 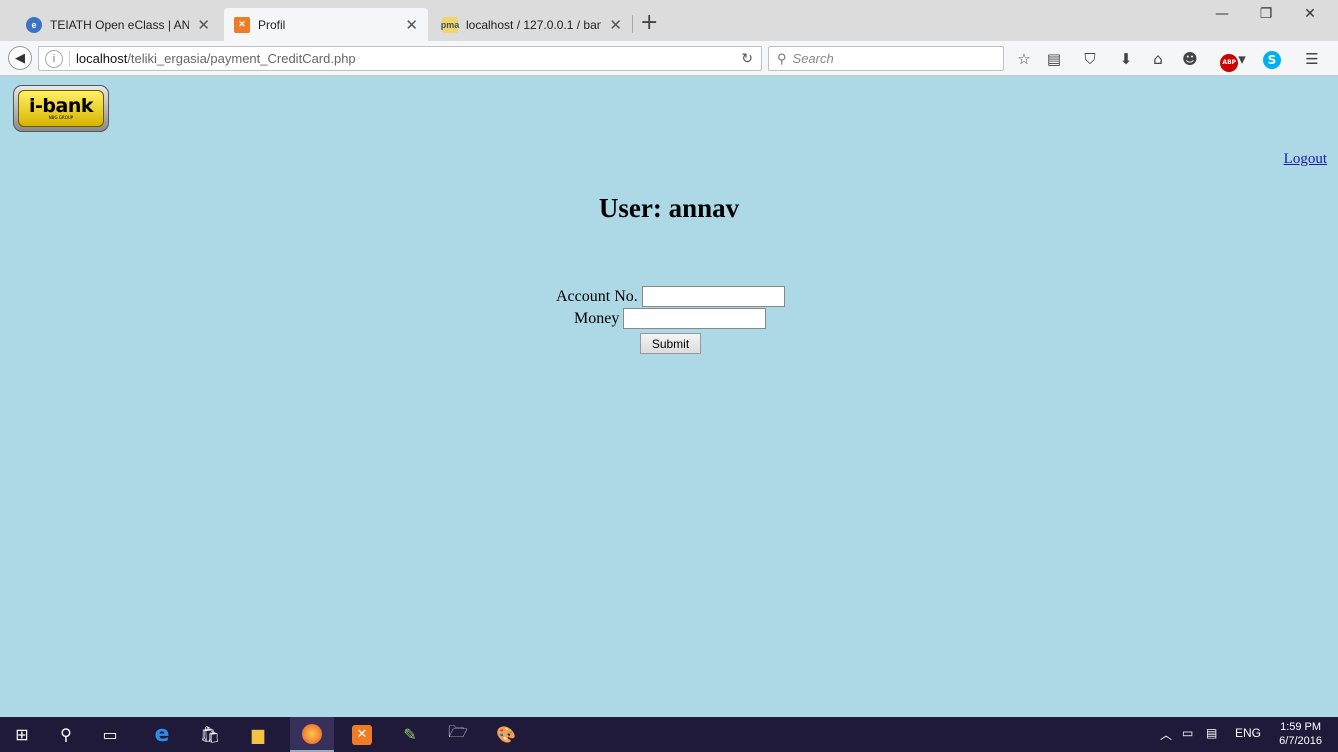 I want to click on archive-icon: 🗁, so click(x=458, y=734).